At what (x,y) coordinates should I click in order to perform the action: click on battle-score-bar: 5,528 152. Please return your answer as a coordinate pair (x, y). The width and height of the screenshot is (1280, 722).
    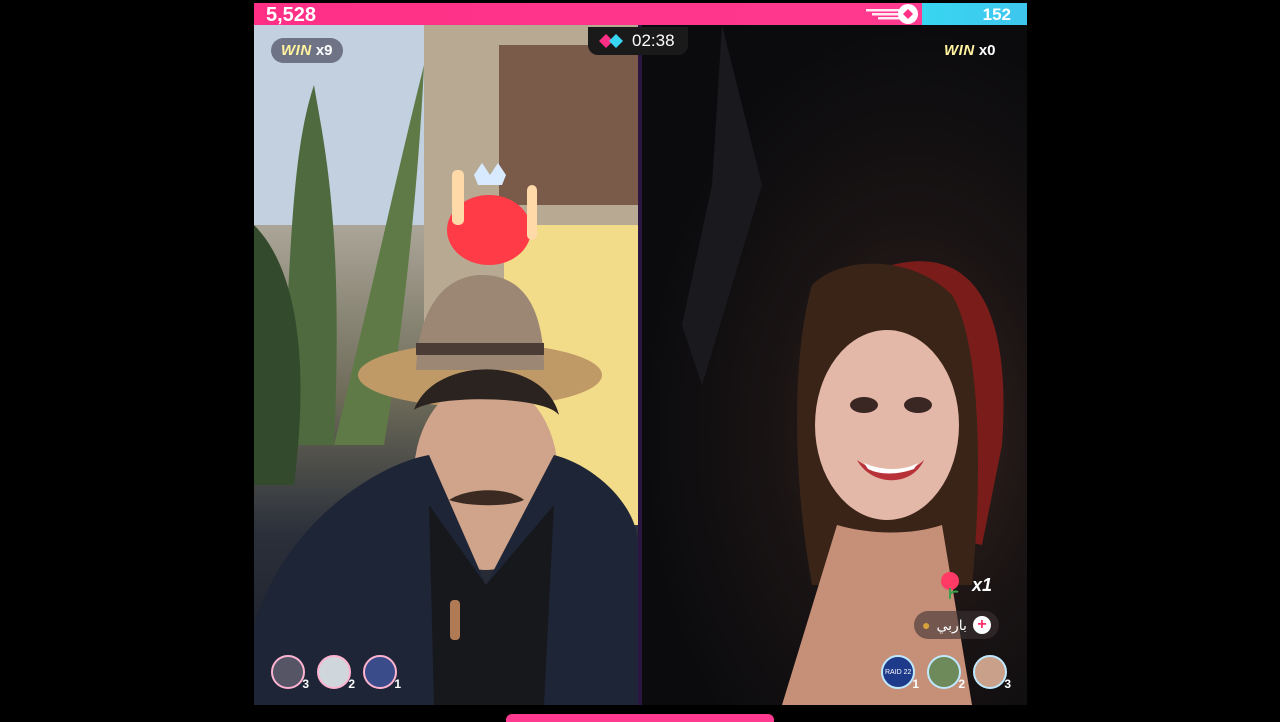
    Looking at the image, I should click on (640, 14).